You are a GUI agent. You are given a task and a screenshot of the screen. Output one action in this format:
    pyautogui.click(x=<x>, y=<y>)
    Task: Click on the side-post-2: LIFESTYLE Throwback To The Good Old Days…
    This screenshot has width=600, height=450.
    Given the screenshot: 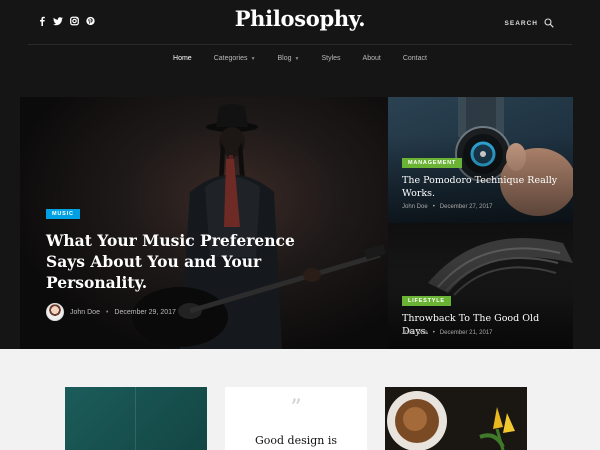 What is the action you would take?
    pyautogui.click(x=480, y=286)
    